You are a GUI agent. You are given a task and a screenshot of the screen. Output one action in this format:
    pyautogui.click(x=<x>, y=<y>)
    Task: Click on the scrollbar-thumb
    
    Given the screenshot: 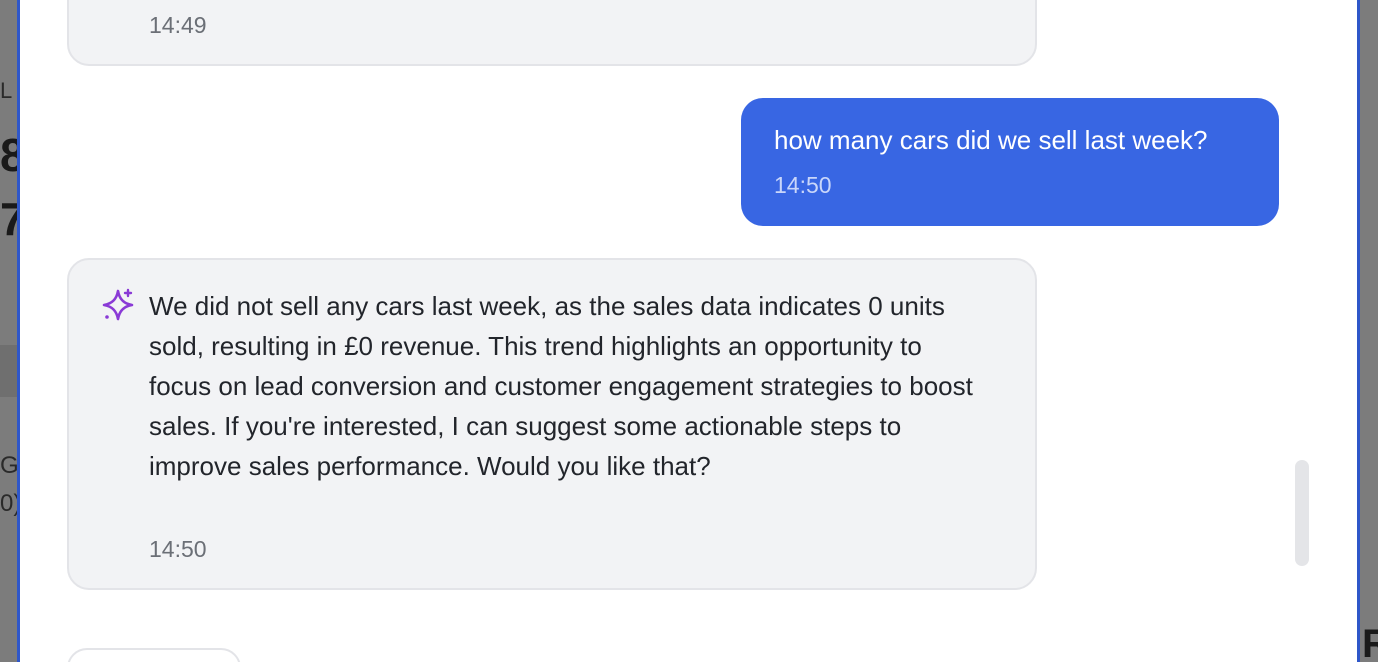 What is the action you would take?
    pyautogui.click(x=1302, y=513)
    